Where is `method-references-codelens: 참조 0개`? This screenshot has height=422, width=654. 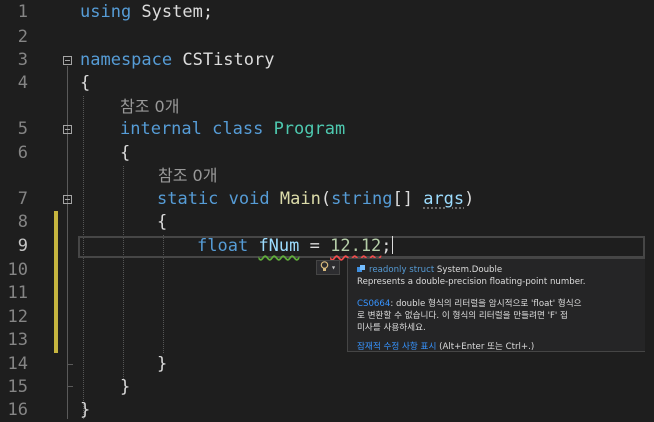 method-references-codelens: 참조 0개 is located at coordinates (187, 175).